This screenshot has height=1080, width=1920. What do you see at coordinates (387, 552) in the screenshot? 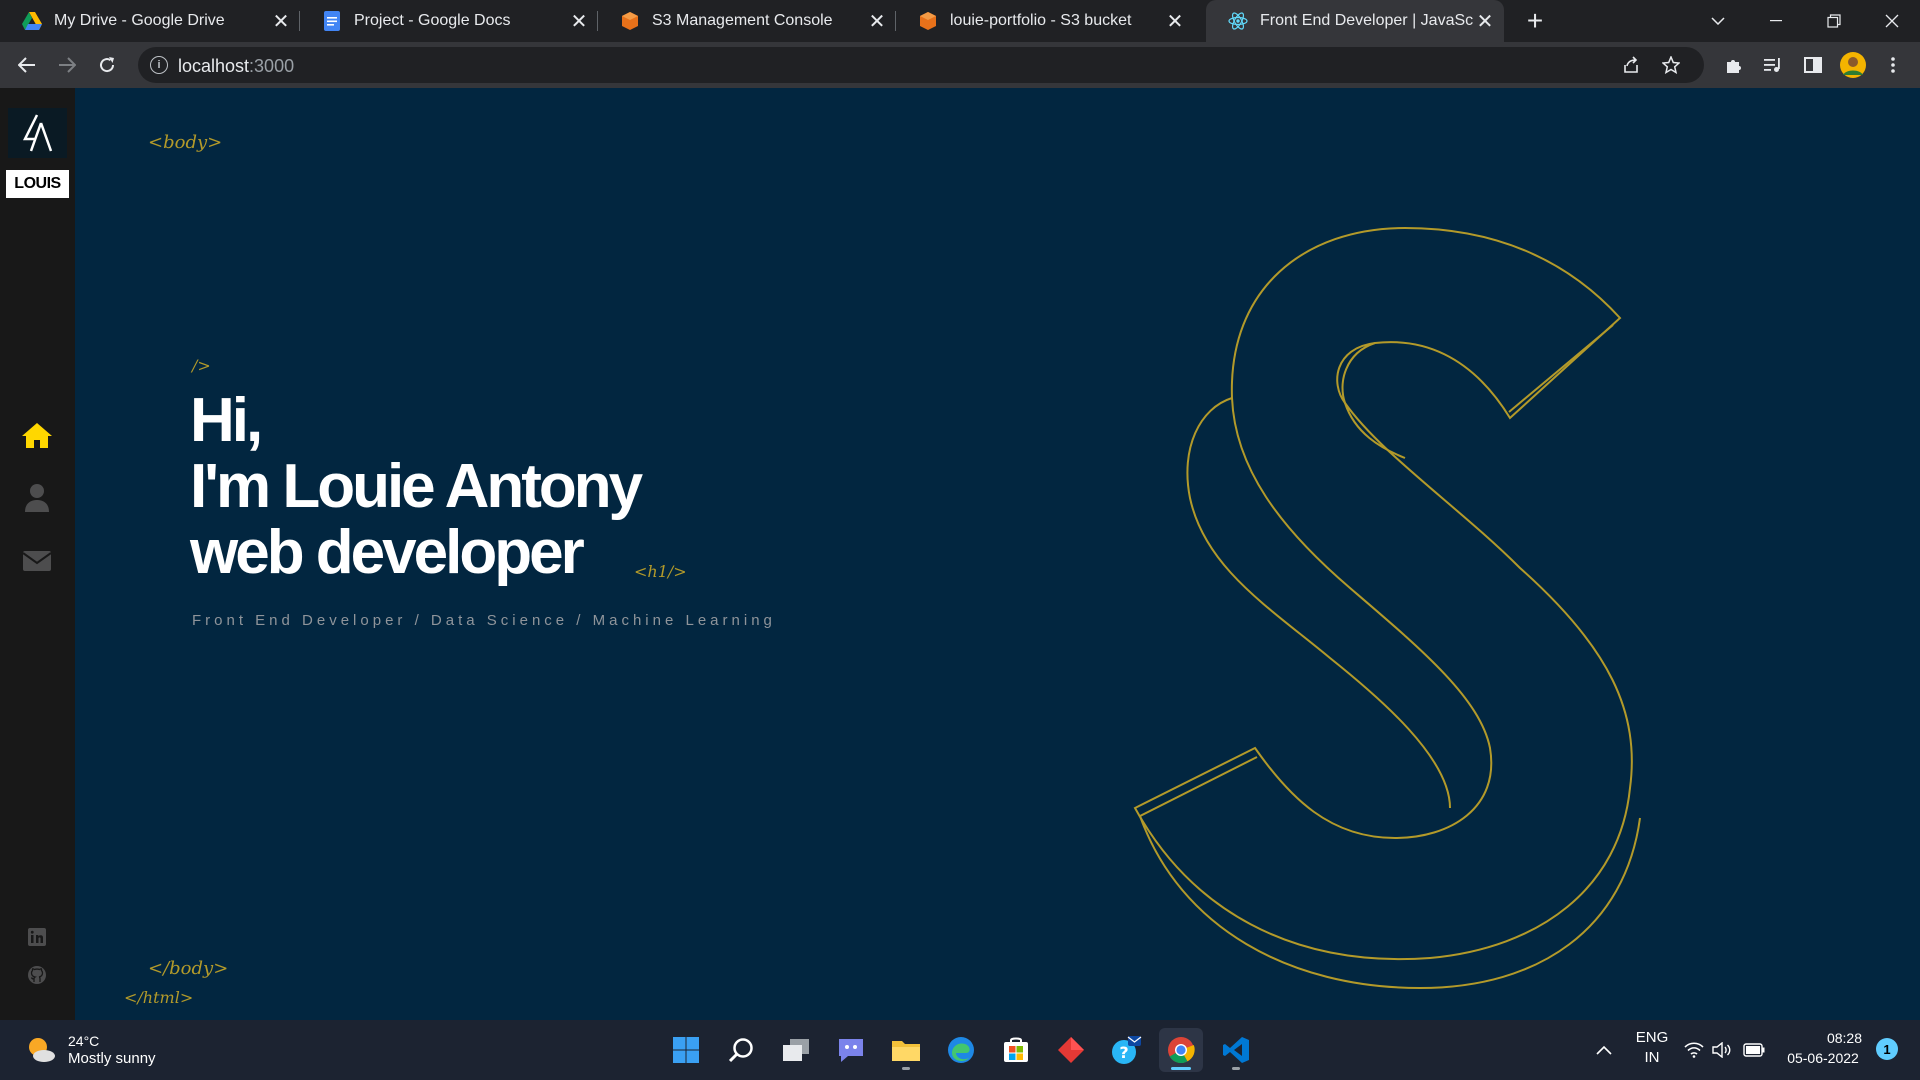
I see `hero-role: web developer` at bounding box center [387, 552].